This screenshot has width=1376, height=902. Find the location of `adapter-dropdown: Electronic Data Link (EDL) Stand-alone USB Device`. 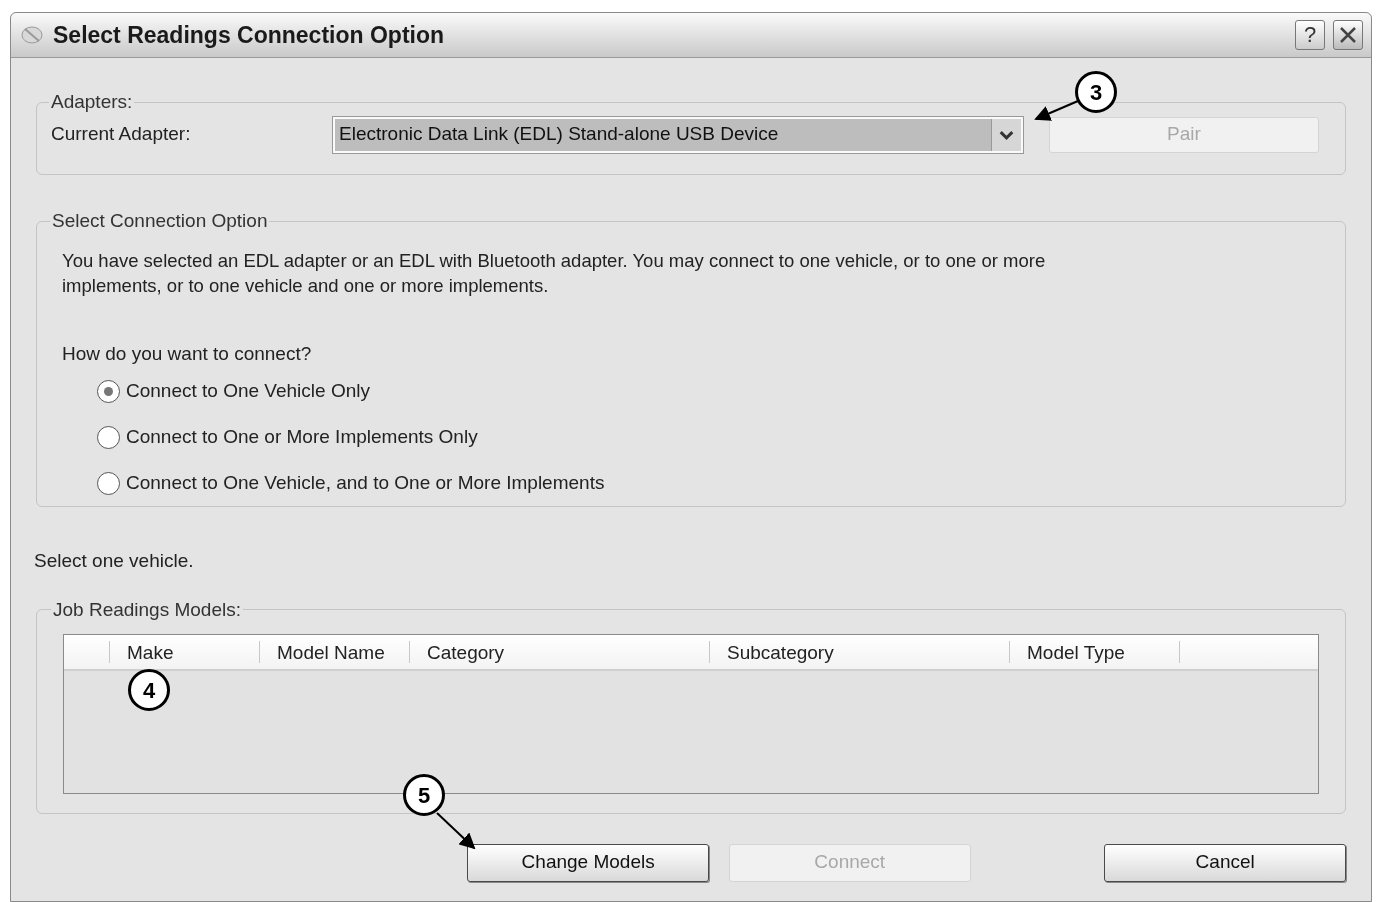

adapter-dropdown: Electronic Data Link (EDL) Stand-alone USB Device is located at coordinates (678, 134).